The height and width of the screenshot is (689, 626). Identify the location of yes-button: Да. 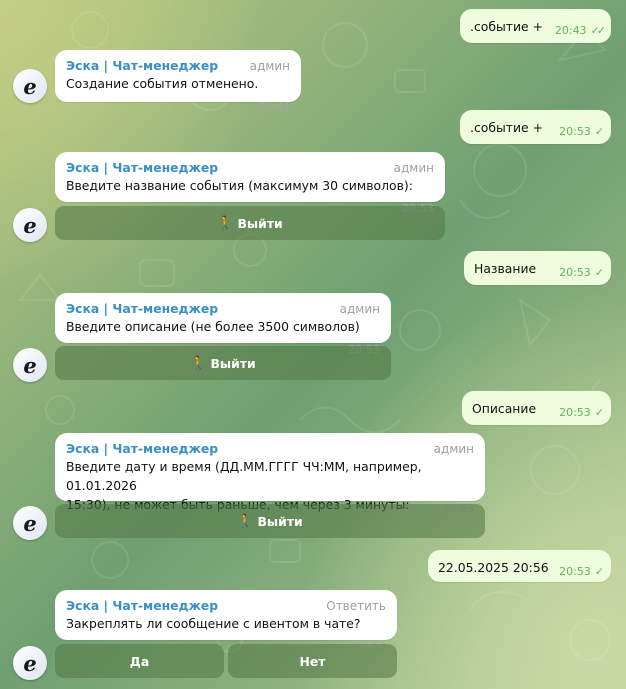
(139, 661).